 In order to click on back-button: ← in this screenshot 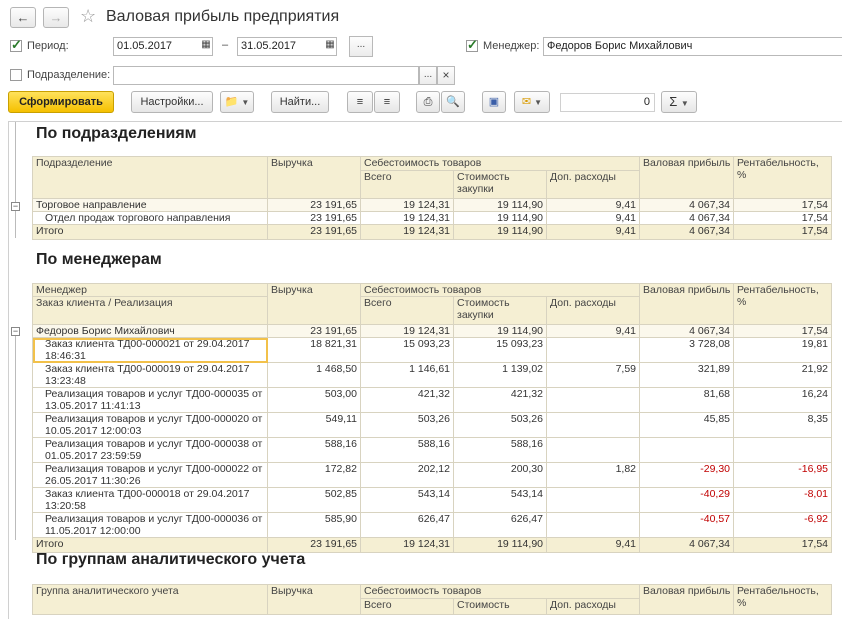, I will do `click(23, 17)`.